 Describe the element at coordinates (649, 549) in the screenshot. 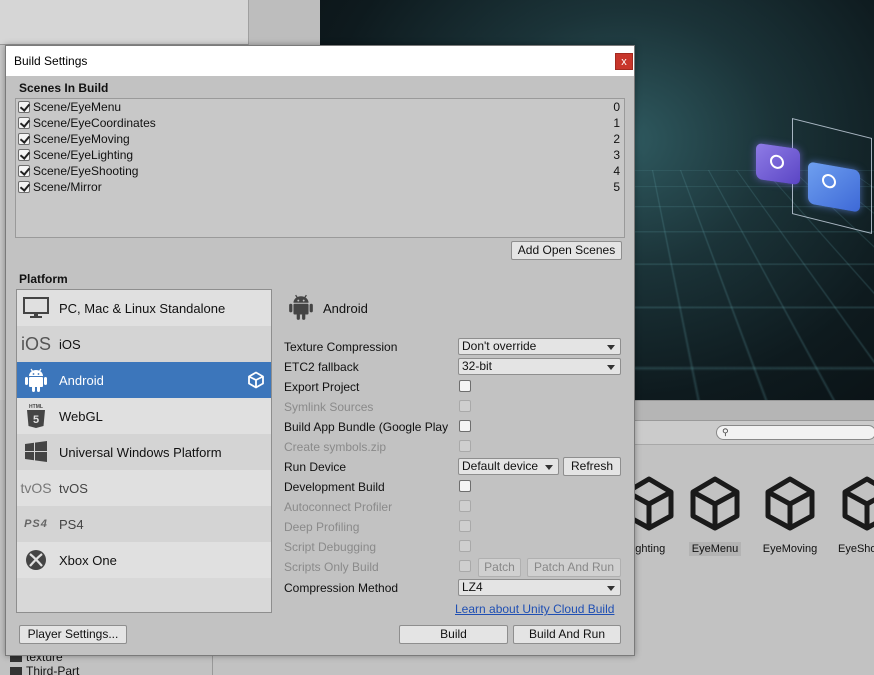

I see `asset-label: ighting` at that location.